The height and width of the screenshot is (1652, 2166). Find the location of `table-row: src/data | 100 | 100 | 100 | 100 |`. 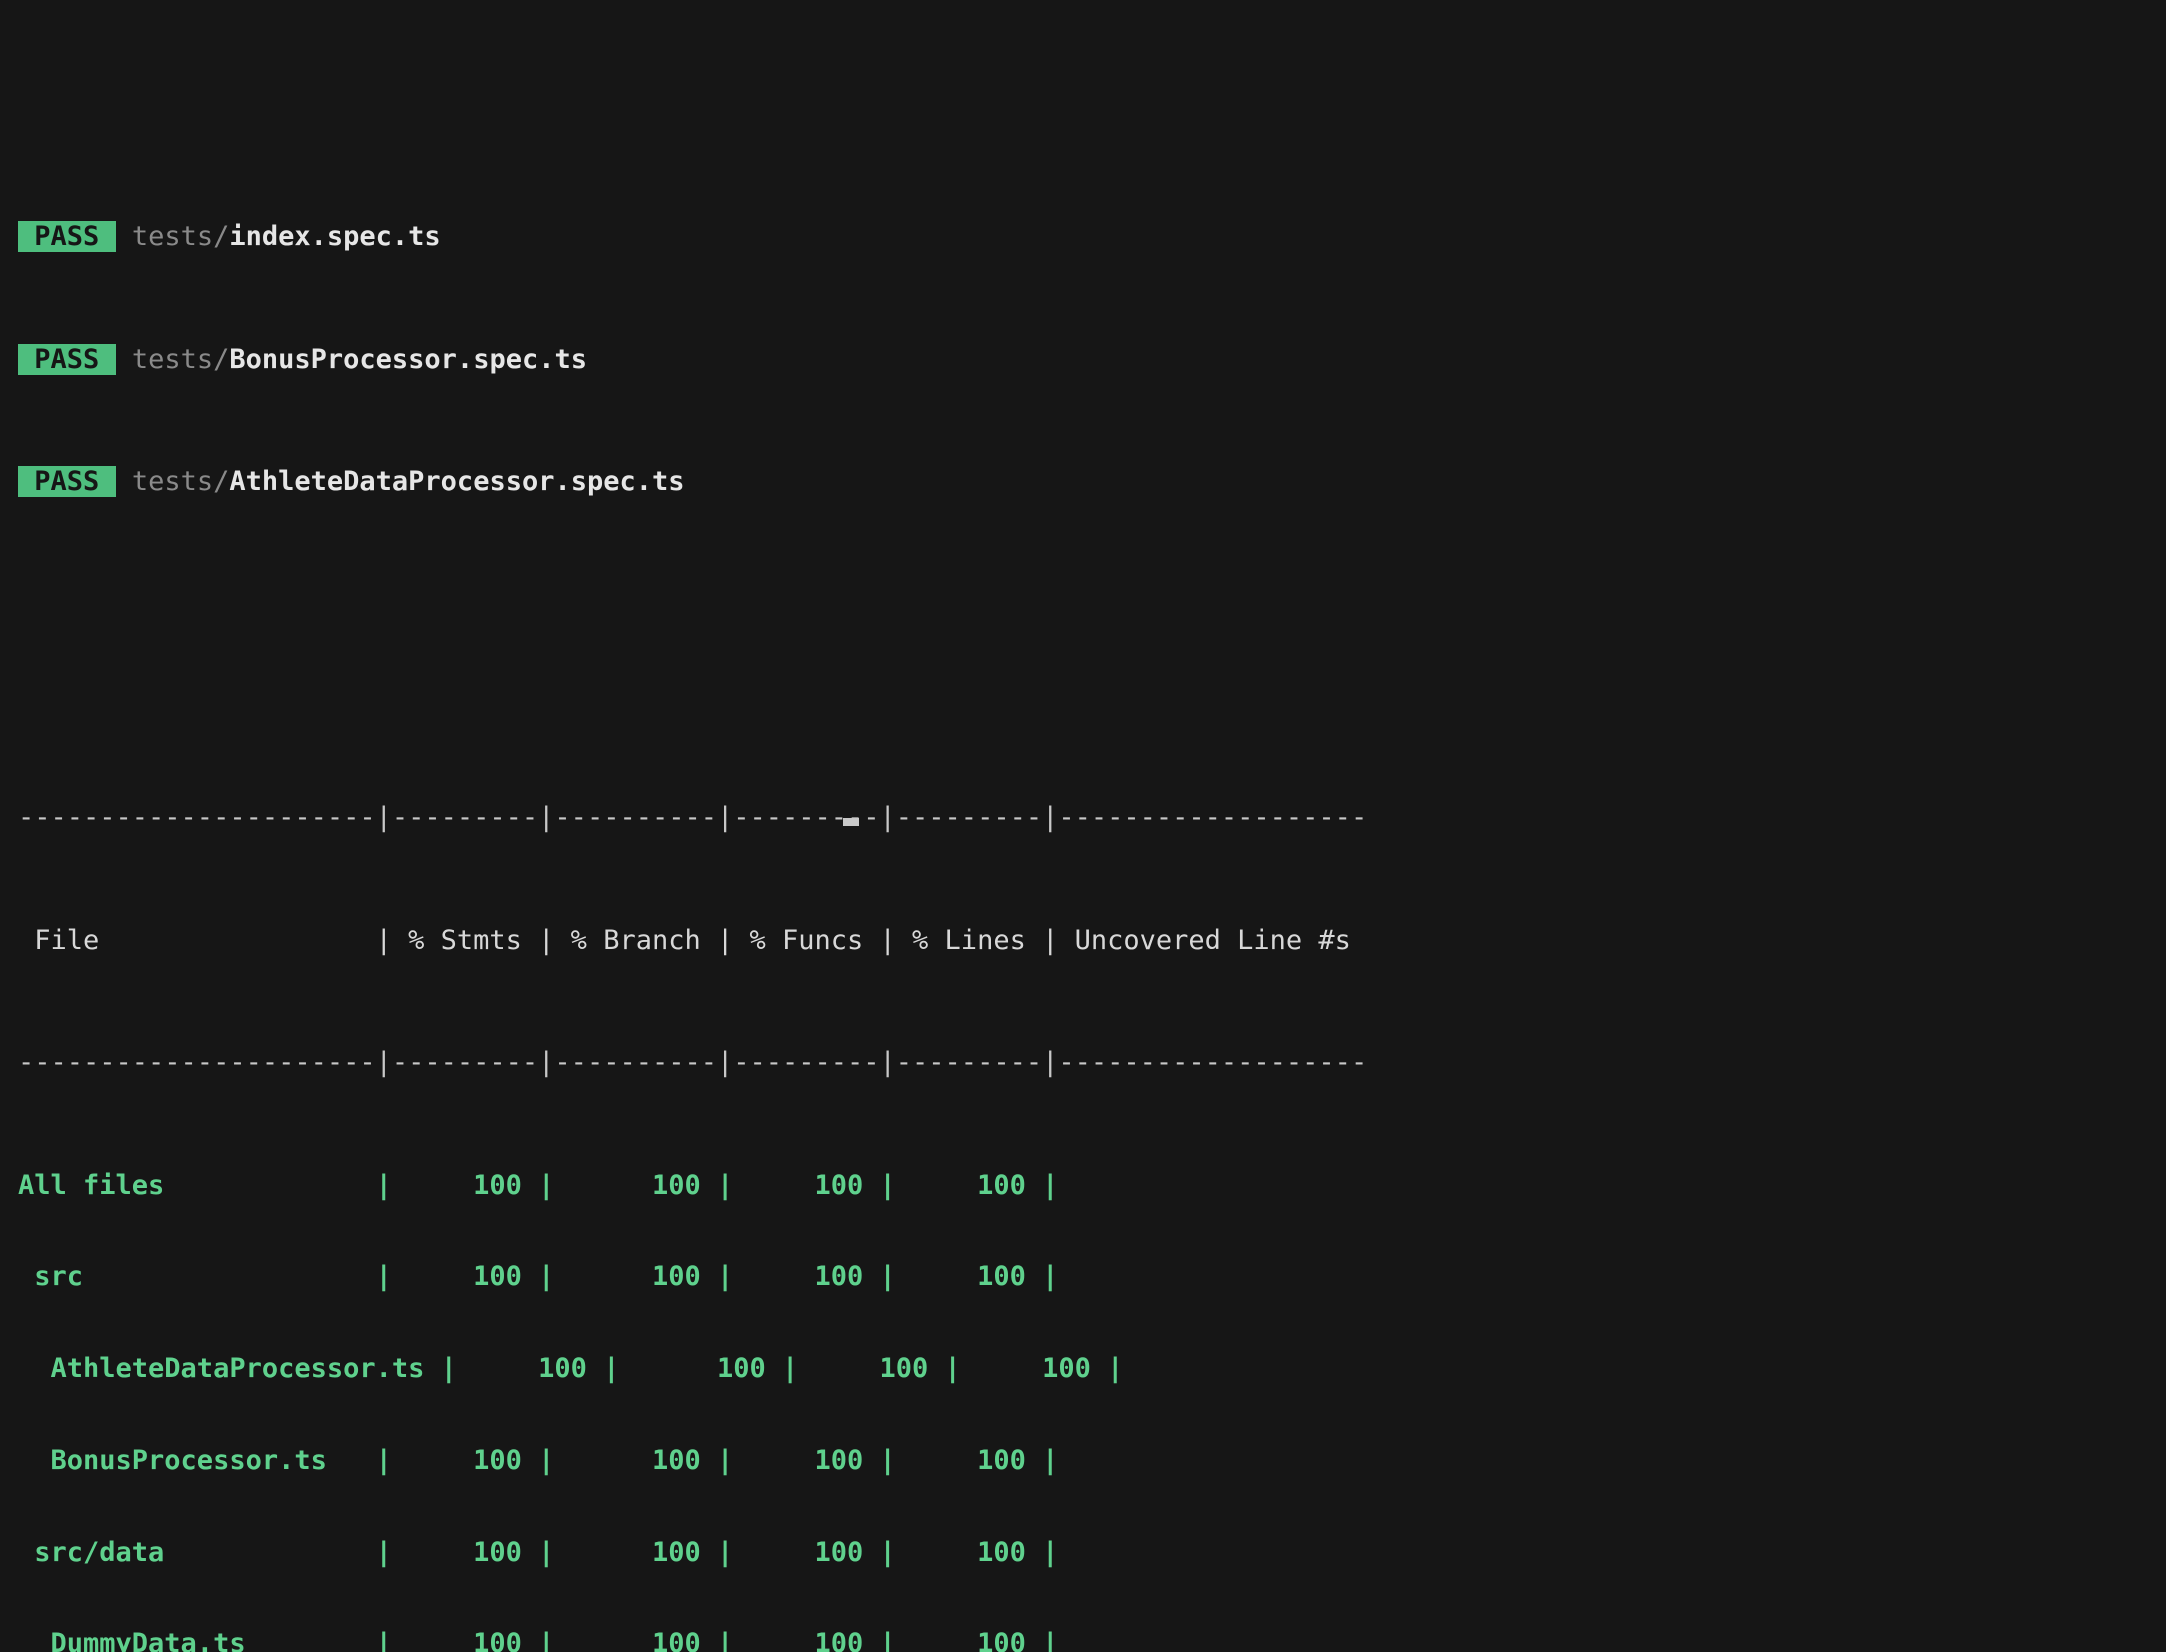

table-row: src/data | 100 | 100 | 100 | 100 | is located at coordinates (538, 1552).